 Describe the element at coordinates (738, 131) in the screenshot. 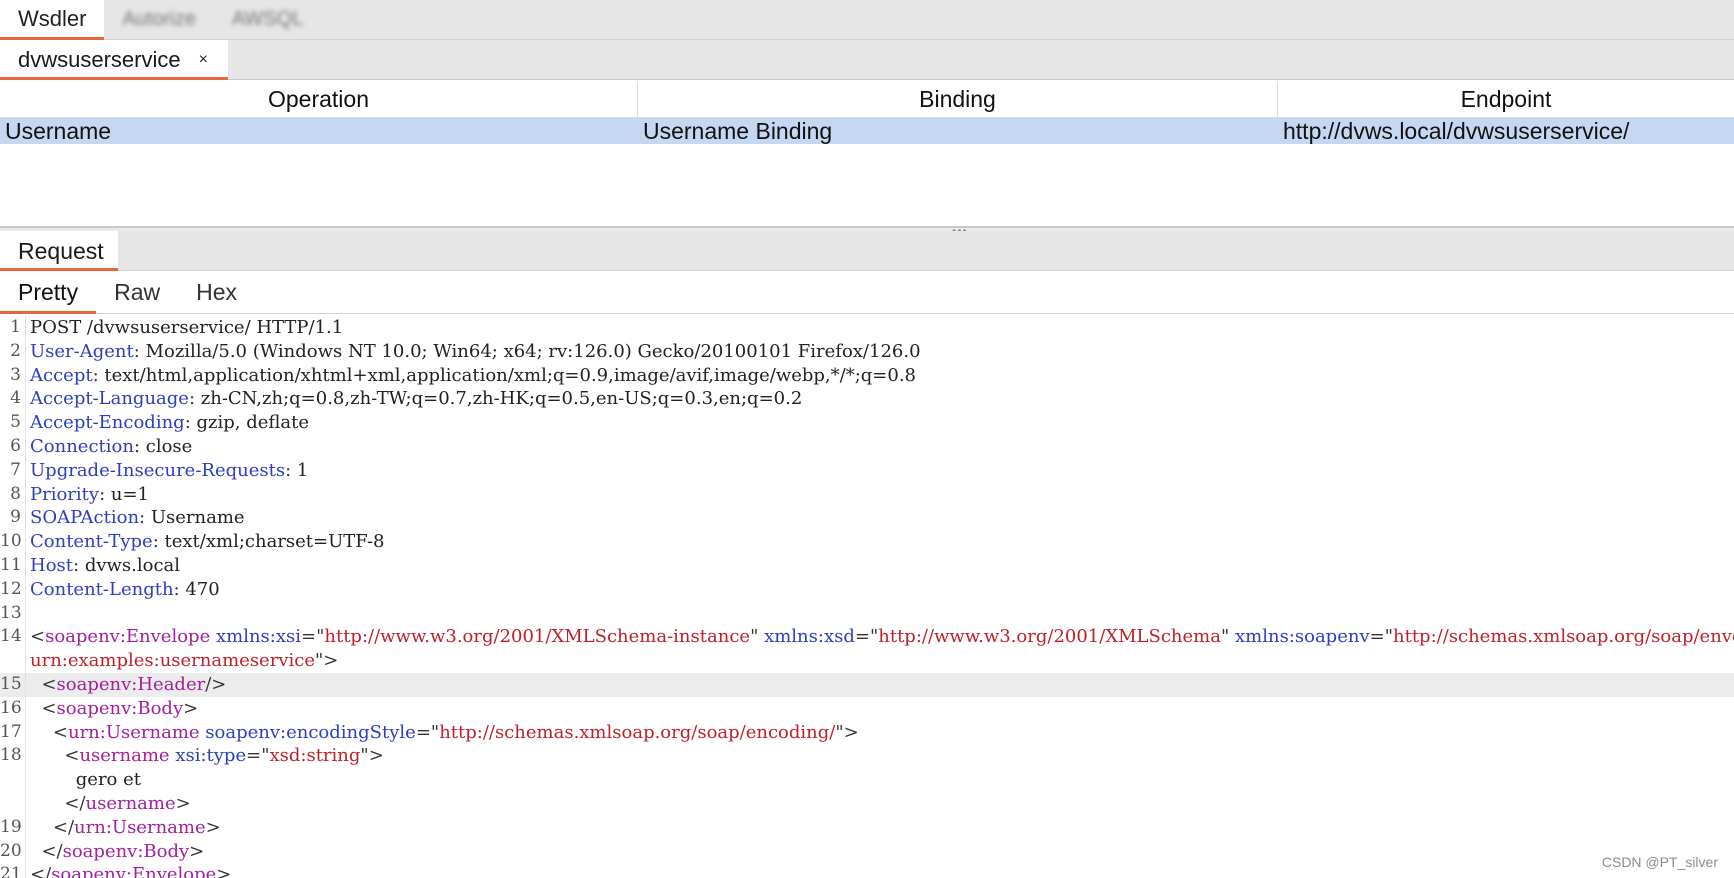

I see `cell-binding: Username Binding` at that location.